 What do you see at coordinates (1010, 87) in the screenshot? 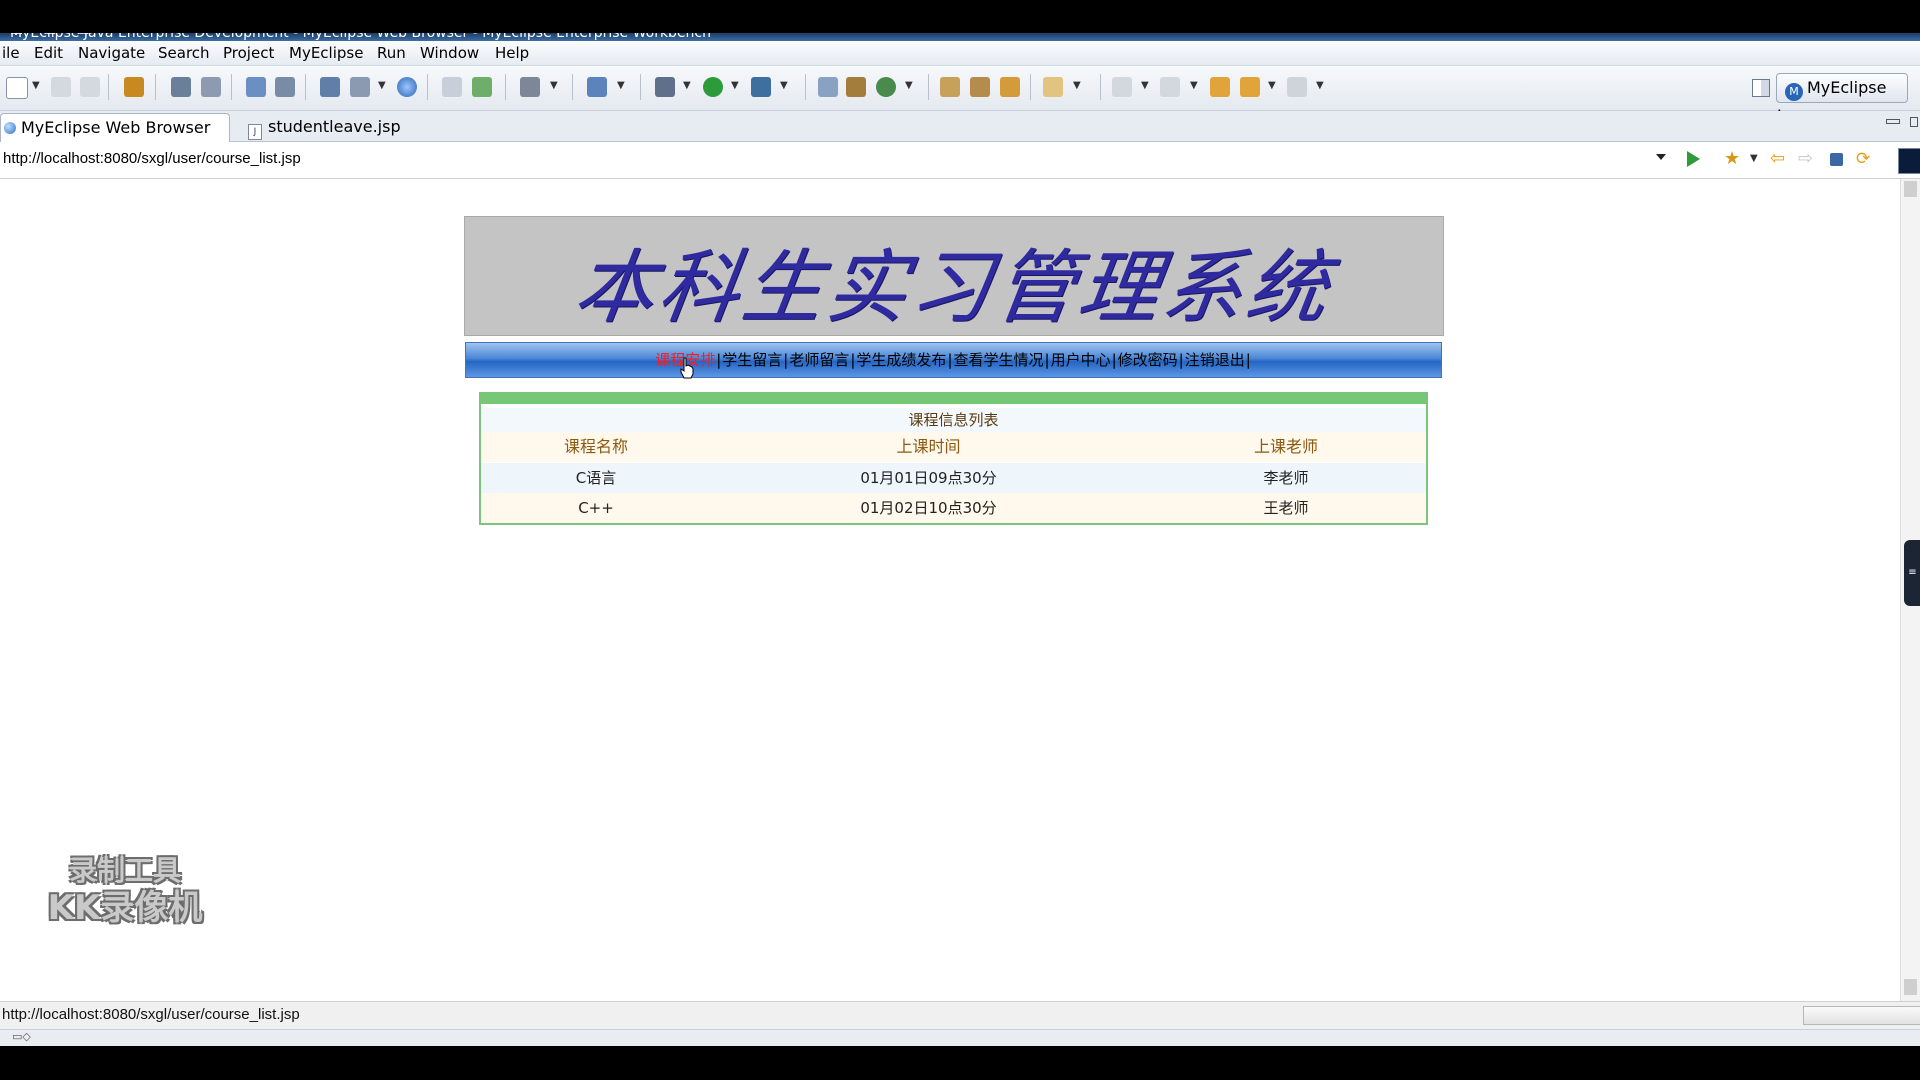
I see `open-task-icon` at bounding box center [1010, 87].